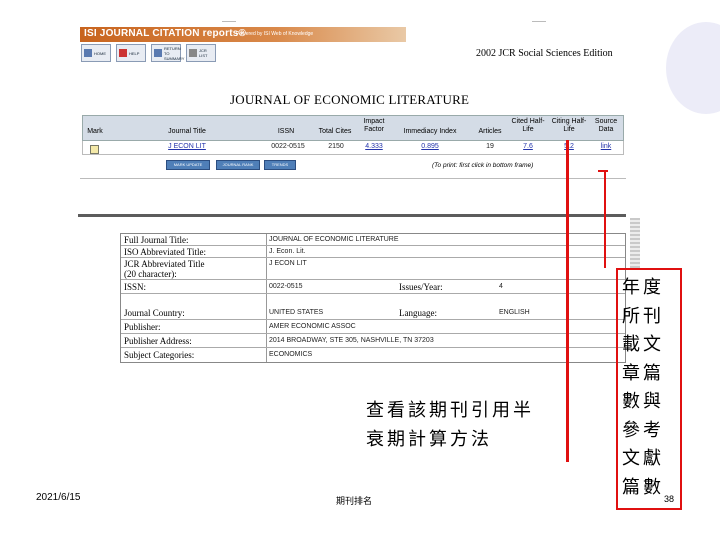  Describe the element at coordinates (94, 149) in the screenshot. I see `mark-checkbox` at that location.